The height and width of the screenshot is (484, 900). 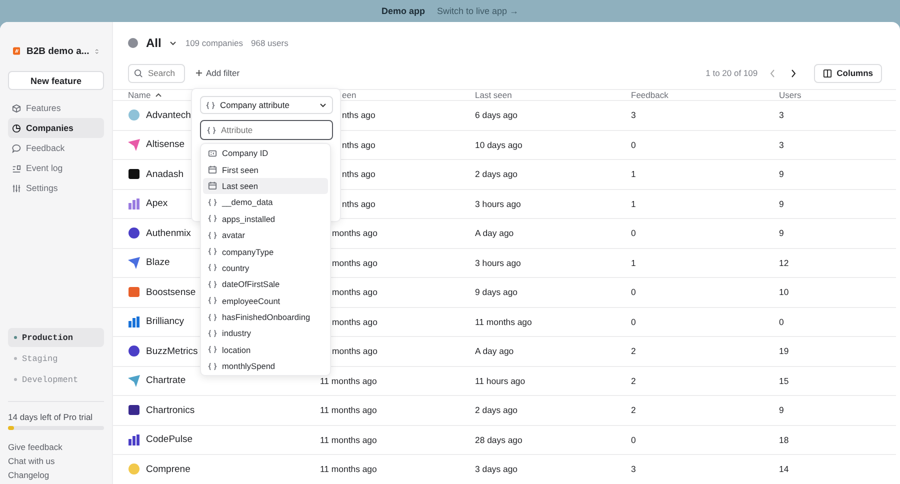 What do you see at coordinates (649, 95) in the screenshot?
I see `column-header: Feedback` at bounding box center [649, 95].